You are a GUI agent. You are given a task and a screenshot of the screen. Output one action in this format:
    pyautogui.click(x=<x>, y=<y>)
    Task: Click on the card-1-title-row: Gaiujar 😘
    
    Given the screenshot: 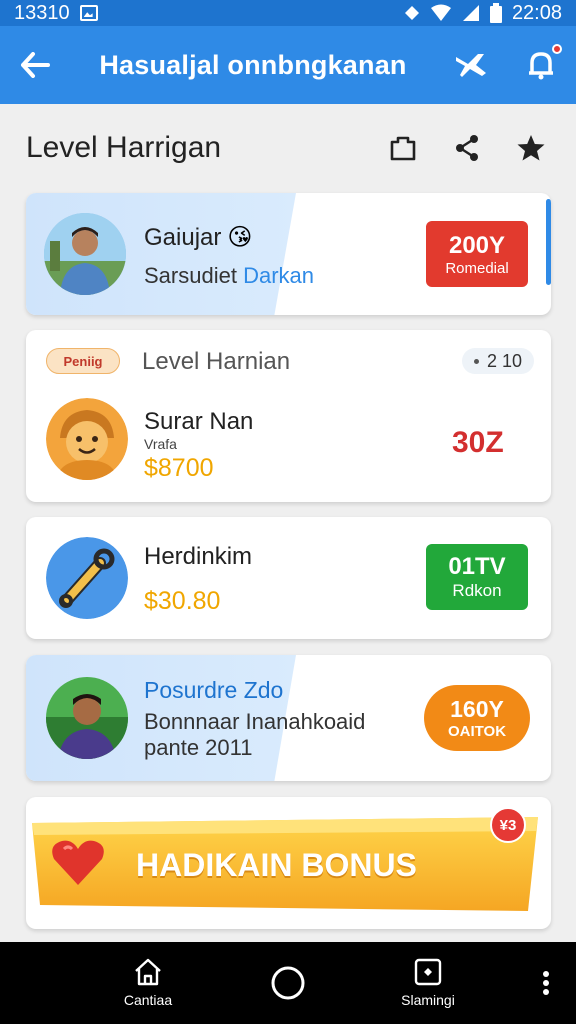 What is the action you would take?
    pyautogui.click(x=198, y=237)
    